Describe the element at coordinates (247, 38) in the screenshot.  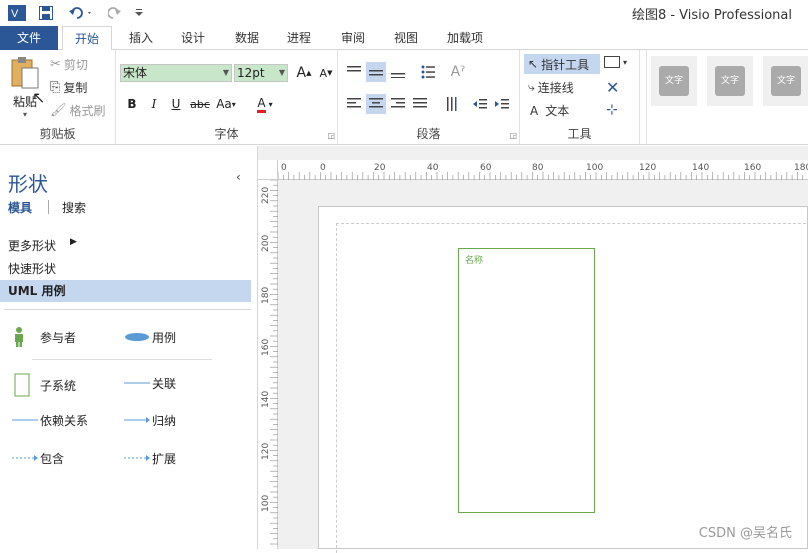
I see `tab-data: 数据` at that location.